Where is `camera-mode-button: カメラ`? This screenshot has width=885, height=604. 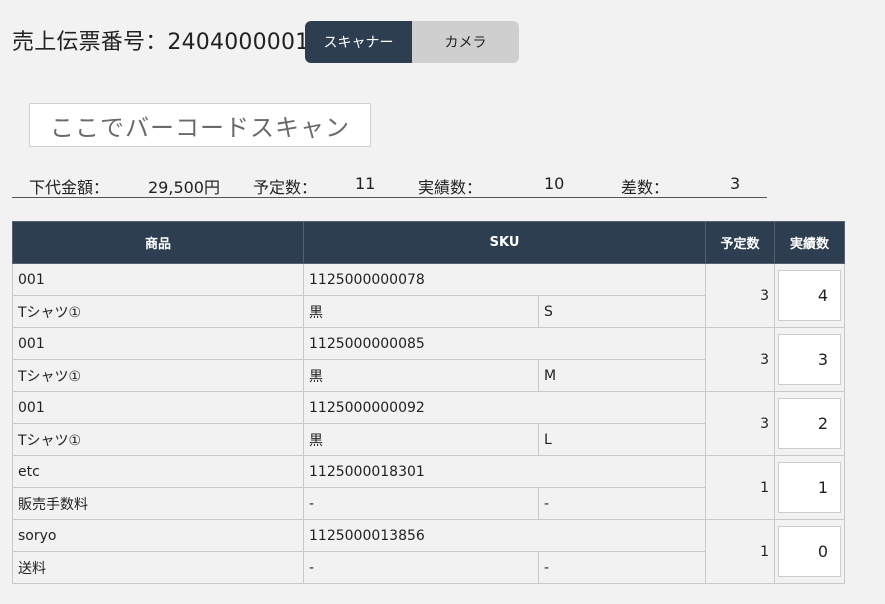 camera-mode-button: カメラ is located at coordinates (465, 42).